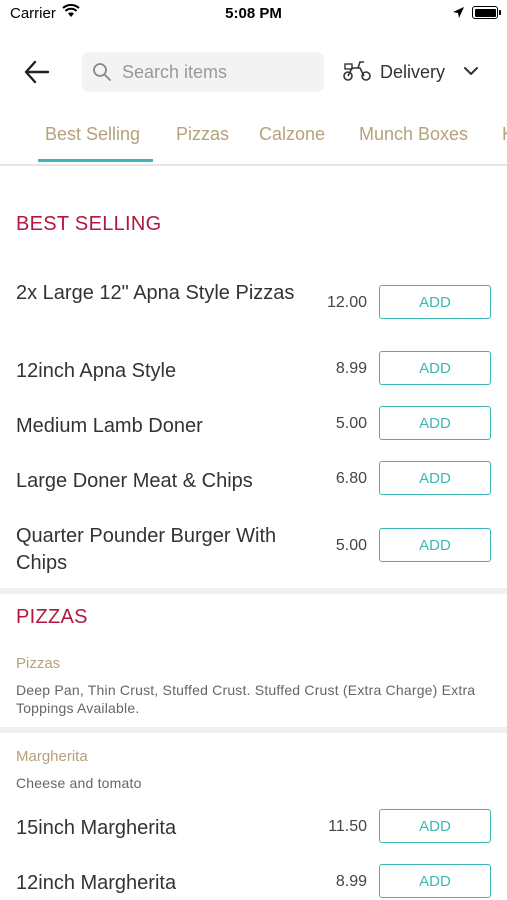  I want to click on item-name: 15inch Margherita, so click(96, 828).